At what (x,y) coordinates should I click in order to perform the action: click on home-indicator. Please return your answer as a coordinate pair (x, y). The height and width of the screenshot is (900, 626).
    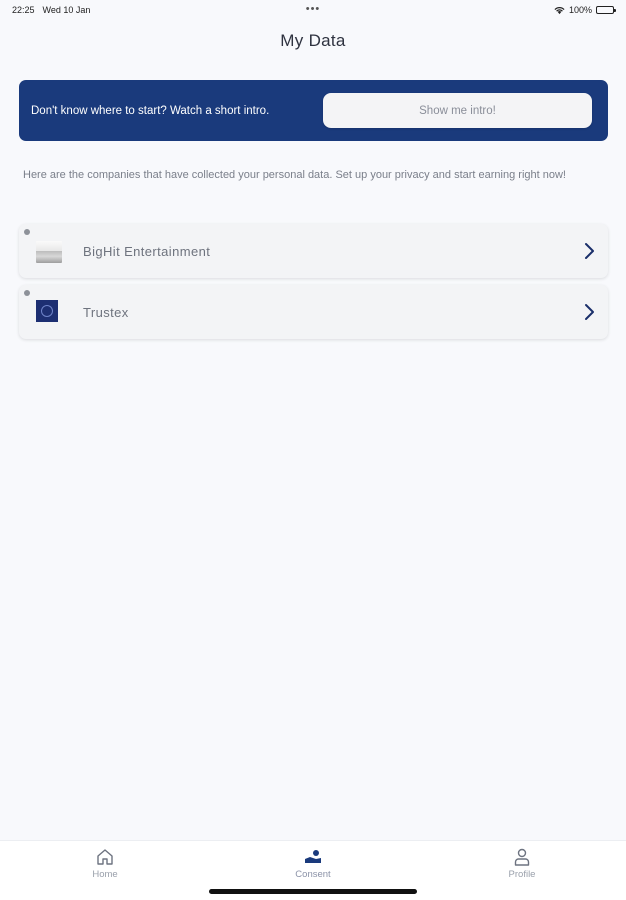
    Looking at the image, I should click on (313, 891).